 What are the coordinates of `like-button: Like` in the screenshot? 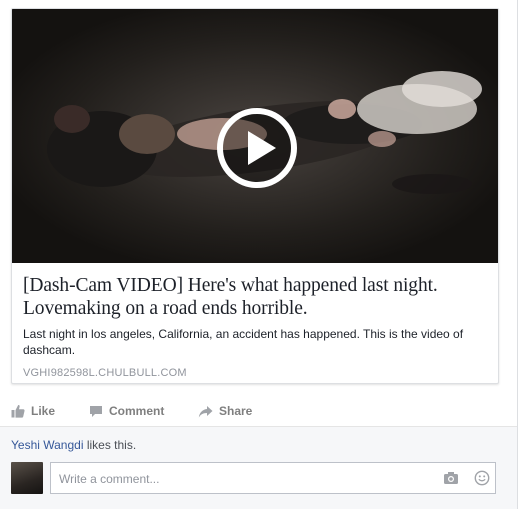 It's located at (33, 411).